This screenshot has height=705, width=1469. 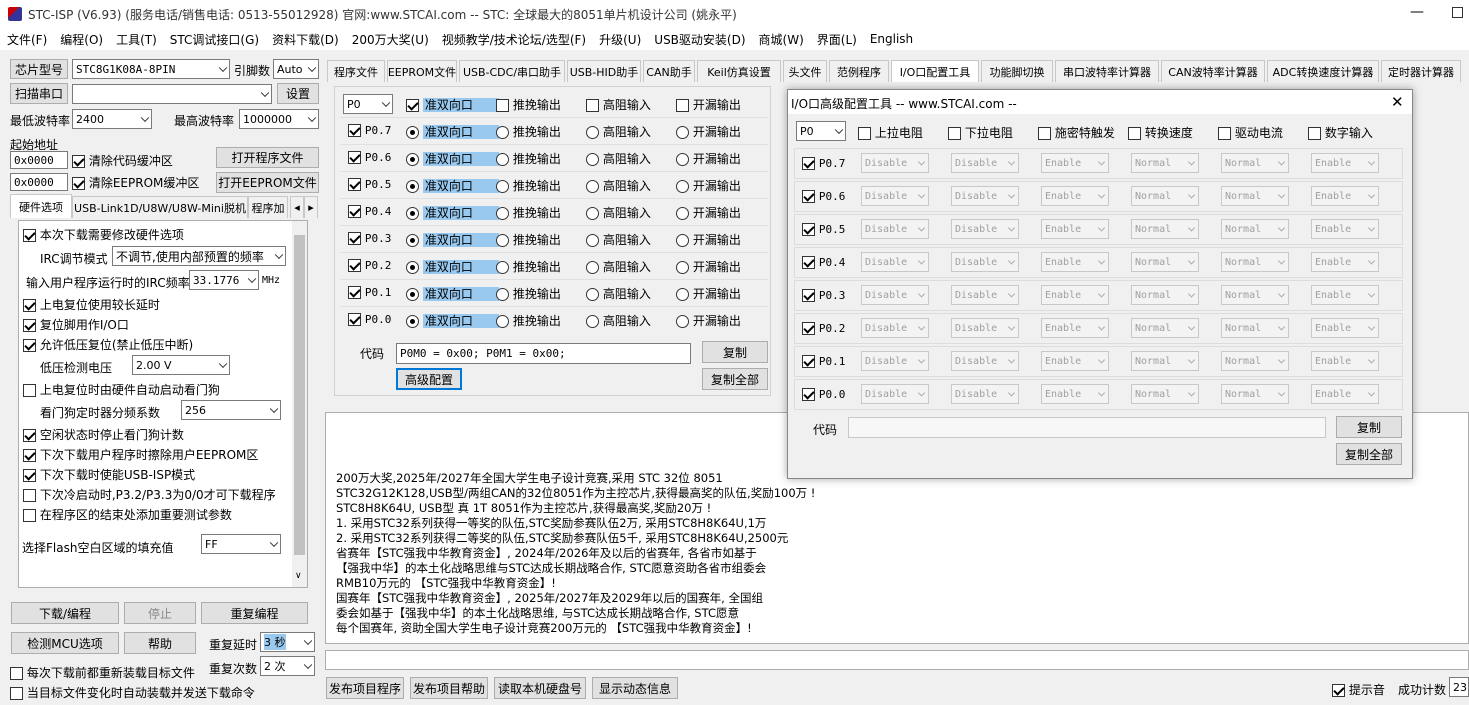 What do you see at coordinates (1323, 71) in the screenshot?
I see `tab-adc-speed: ADC转换速度计算器` at bounding box center [1323, 71].